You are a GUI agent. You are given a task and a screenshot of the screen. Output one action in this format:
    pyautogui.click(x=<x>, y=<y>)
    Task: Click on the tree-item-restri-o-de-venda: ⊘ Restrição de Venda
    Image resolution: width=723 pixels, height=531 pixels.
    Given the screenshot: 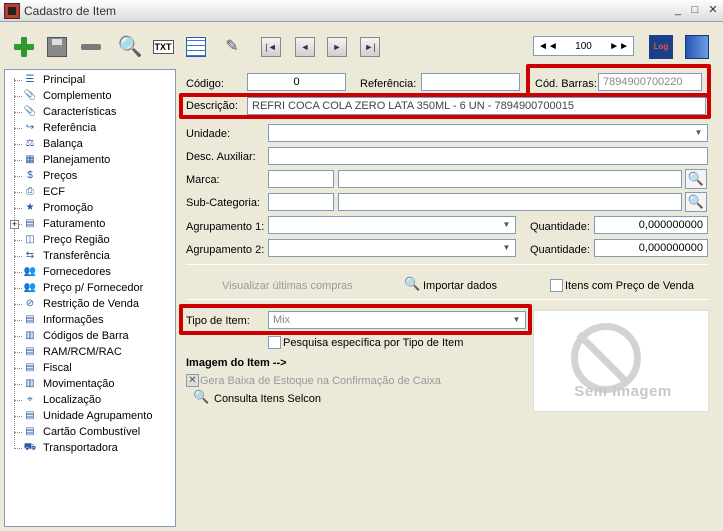 What is the action you would take?
    pyautogui.click(x=90, y=304)
    